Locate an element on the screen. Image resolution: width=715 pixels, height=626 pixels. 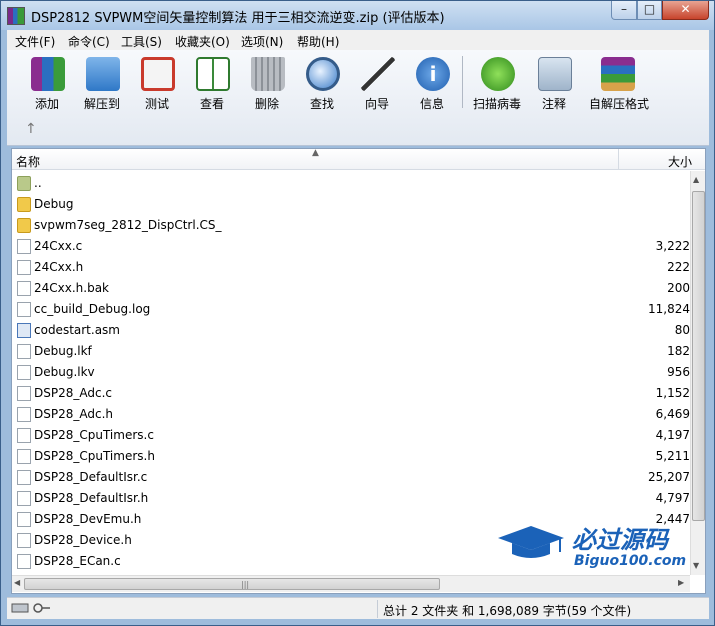
info-icon: i is located at coordinates (433, 74).